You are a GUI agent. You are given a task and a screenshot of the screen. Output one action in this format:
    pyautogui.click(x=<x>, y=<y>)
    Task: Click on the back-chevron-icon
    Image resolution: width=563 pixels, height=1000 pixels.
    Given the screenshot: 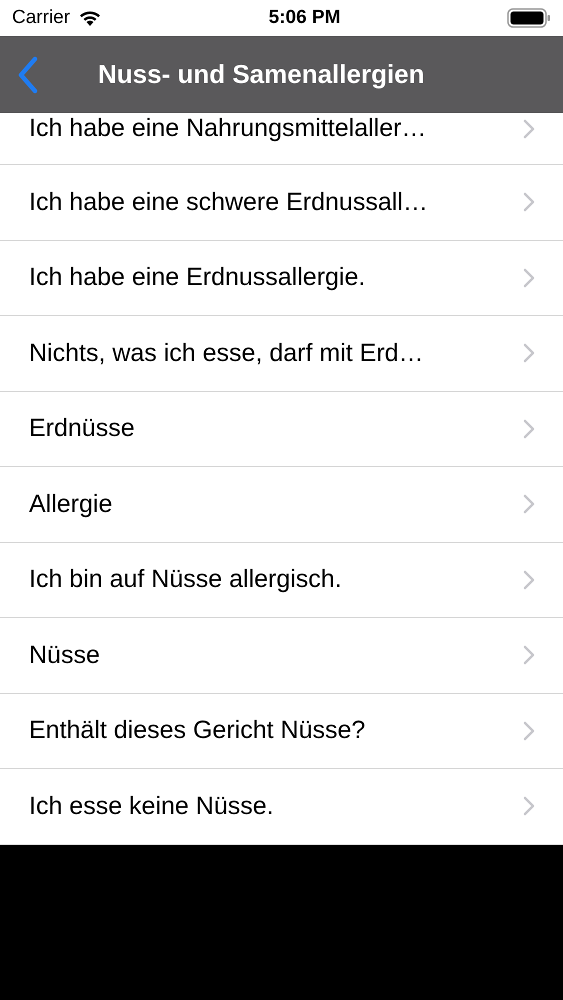 What is the action you would take?
    pyautogui.click(x=28, y=75)
    